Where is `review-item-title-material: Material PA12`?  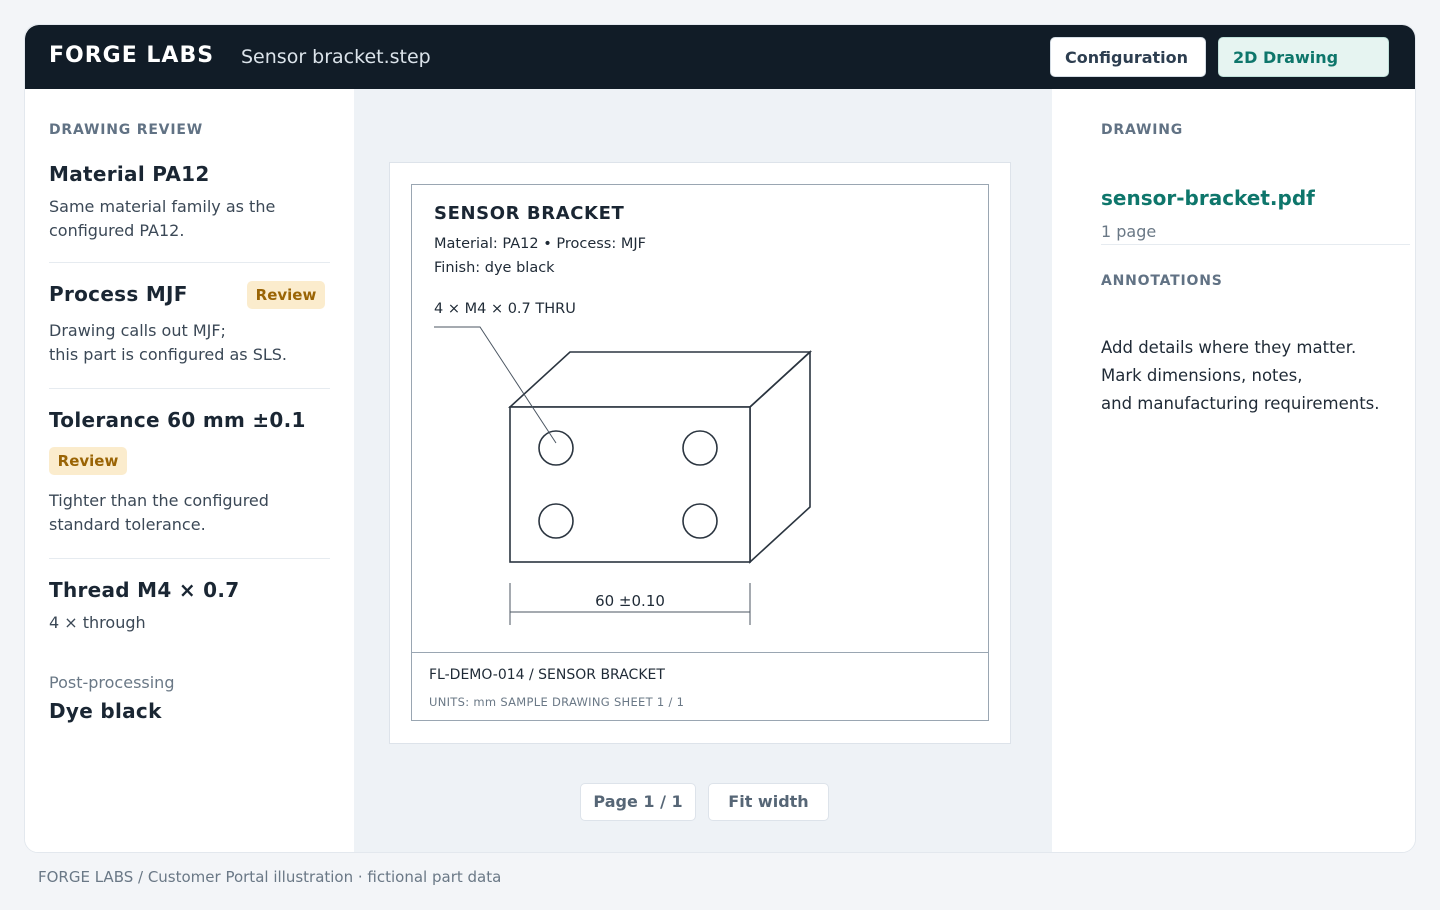 review-item-title-material: Material PA12 is located at coordinates (129, 174).